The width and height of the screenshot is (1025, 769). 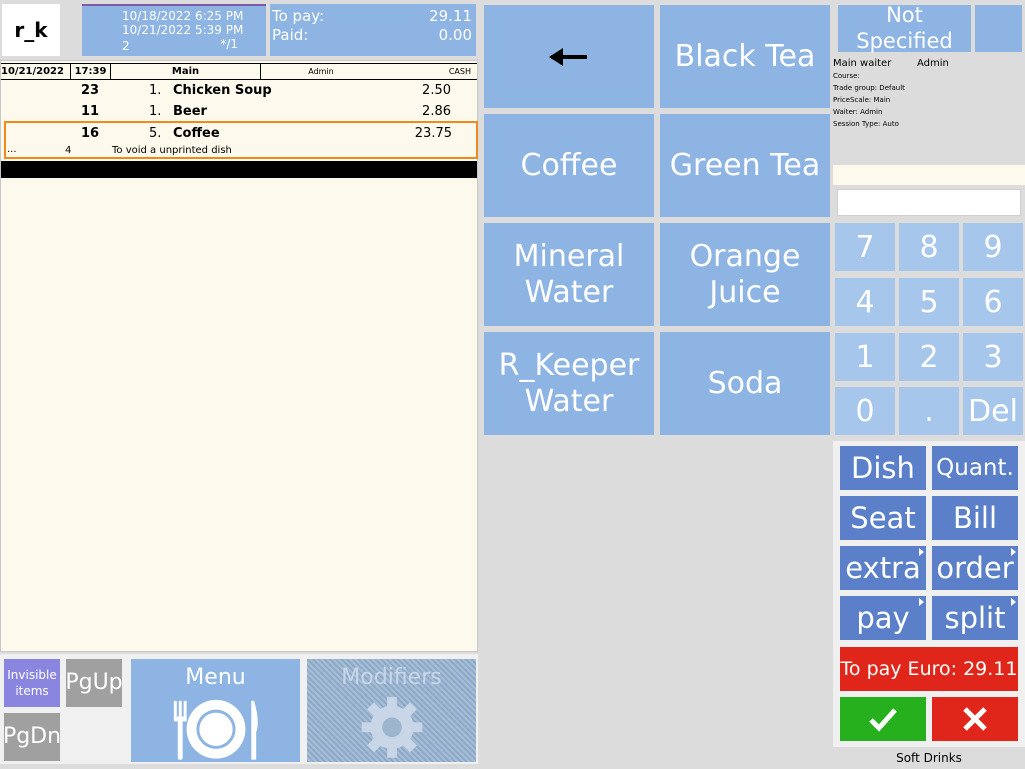 I want to click on quantity-mode-button: Quant., so click(x=975, y=468).